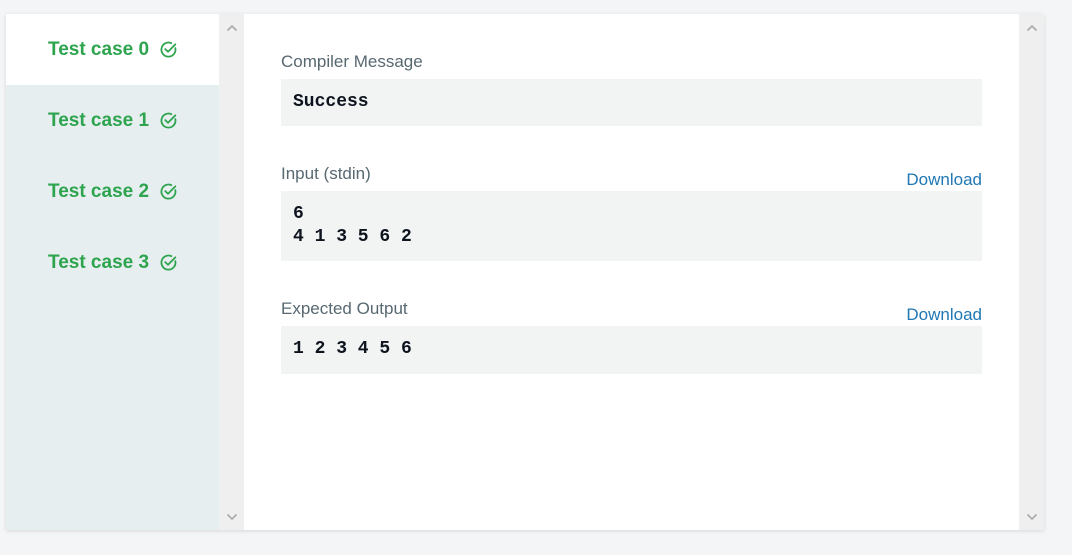  What do you see at coordinates (352, 349) in the screenshot?
I see `expected-output-line: 1 2 3 4 5 6` at bounding box center [352, 349].